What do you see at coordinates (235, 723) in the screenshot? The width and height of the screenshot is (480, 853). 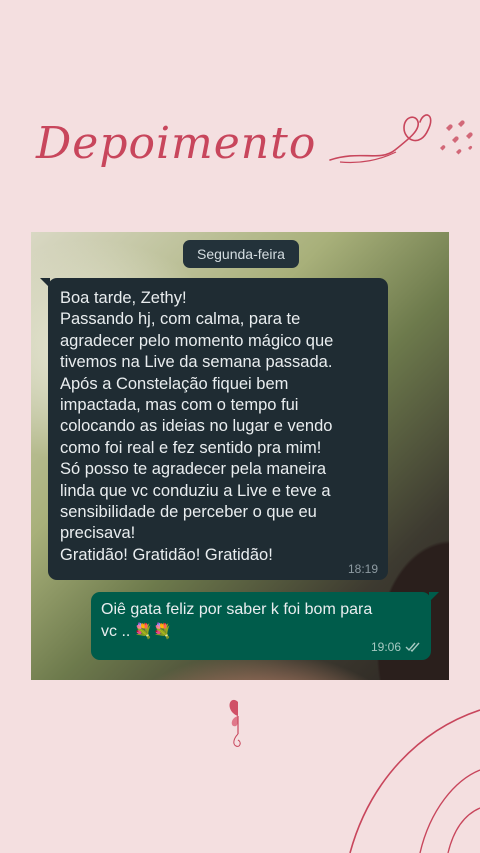 I see `butterfly-icon` at bounding box center [235, 723].